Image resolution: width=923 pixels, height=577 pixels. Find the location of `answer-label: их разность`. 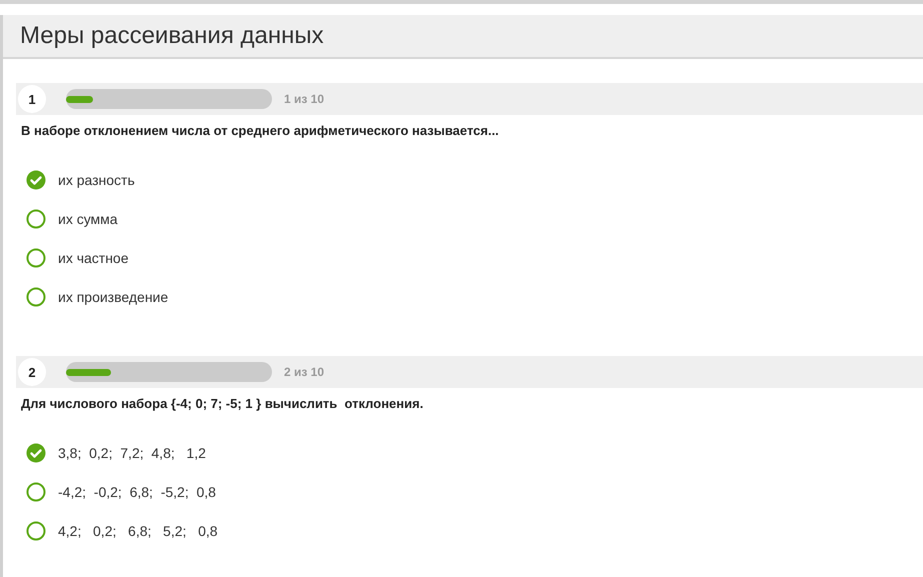

answer-label: их разность is located at coordinates (96, 180).